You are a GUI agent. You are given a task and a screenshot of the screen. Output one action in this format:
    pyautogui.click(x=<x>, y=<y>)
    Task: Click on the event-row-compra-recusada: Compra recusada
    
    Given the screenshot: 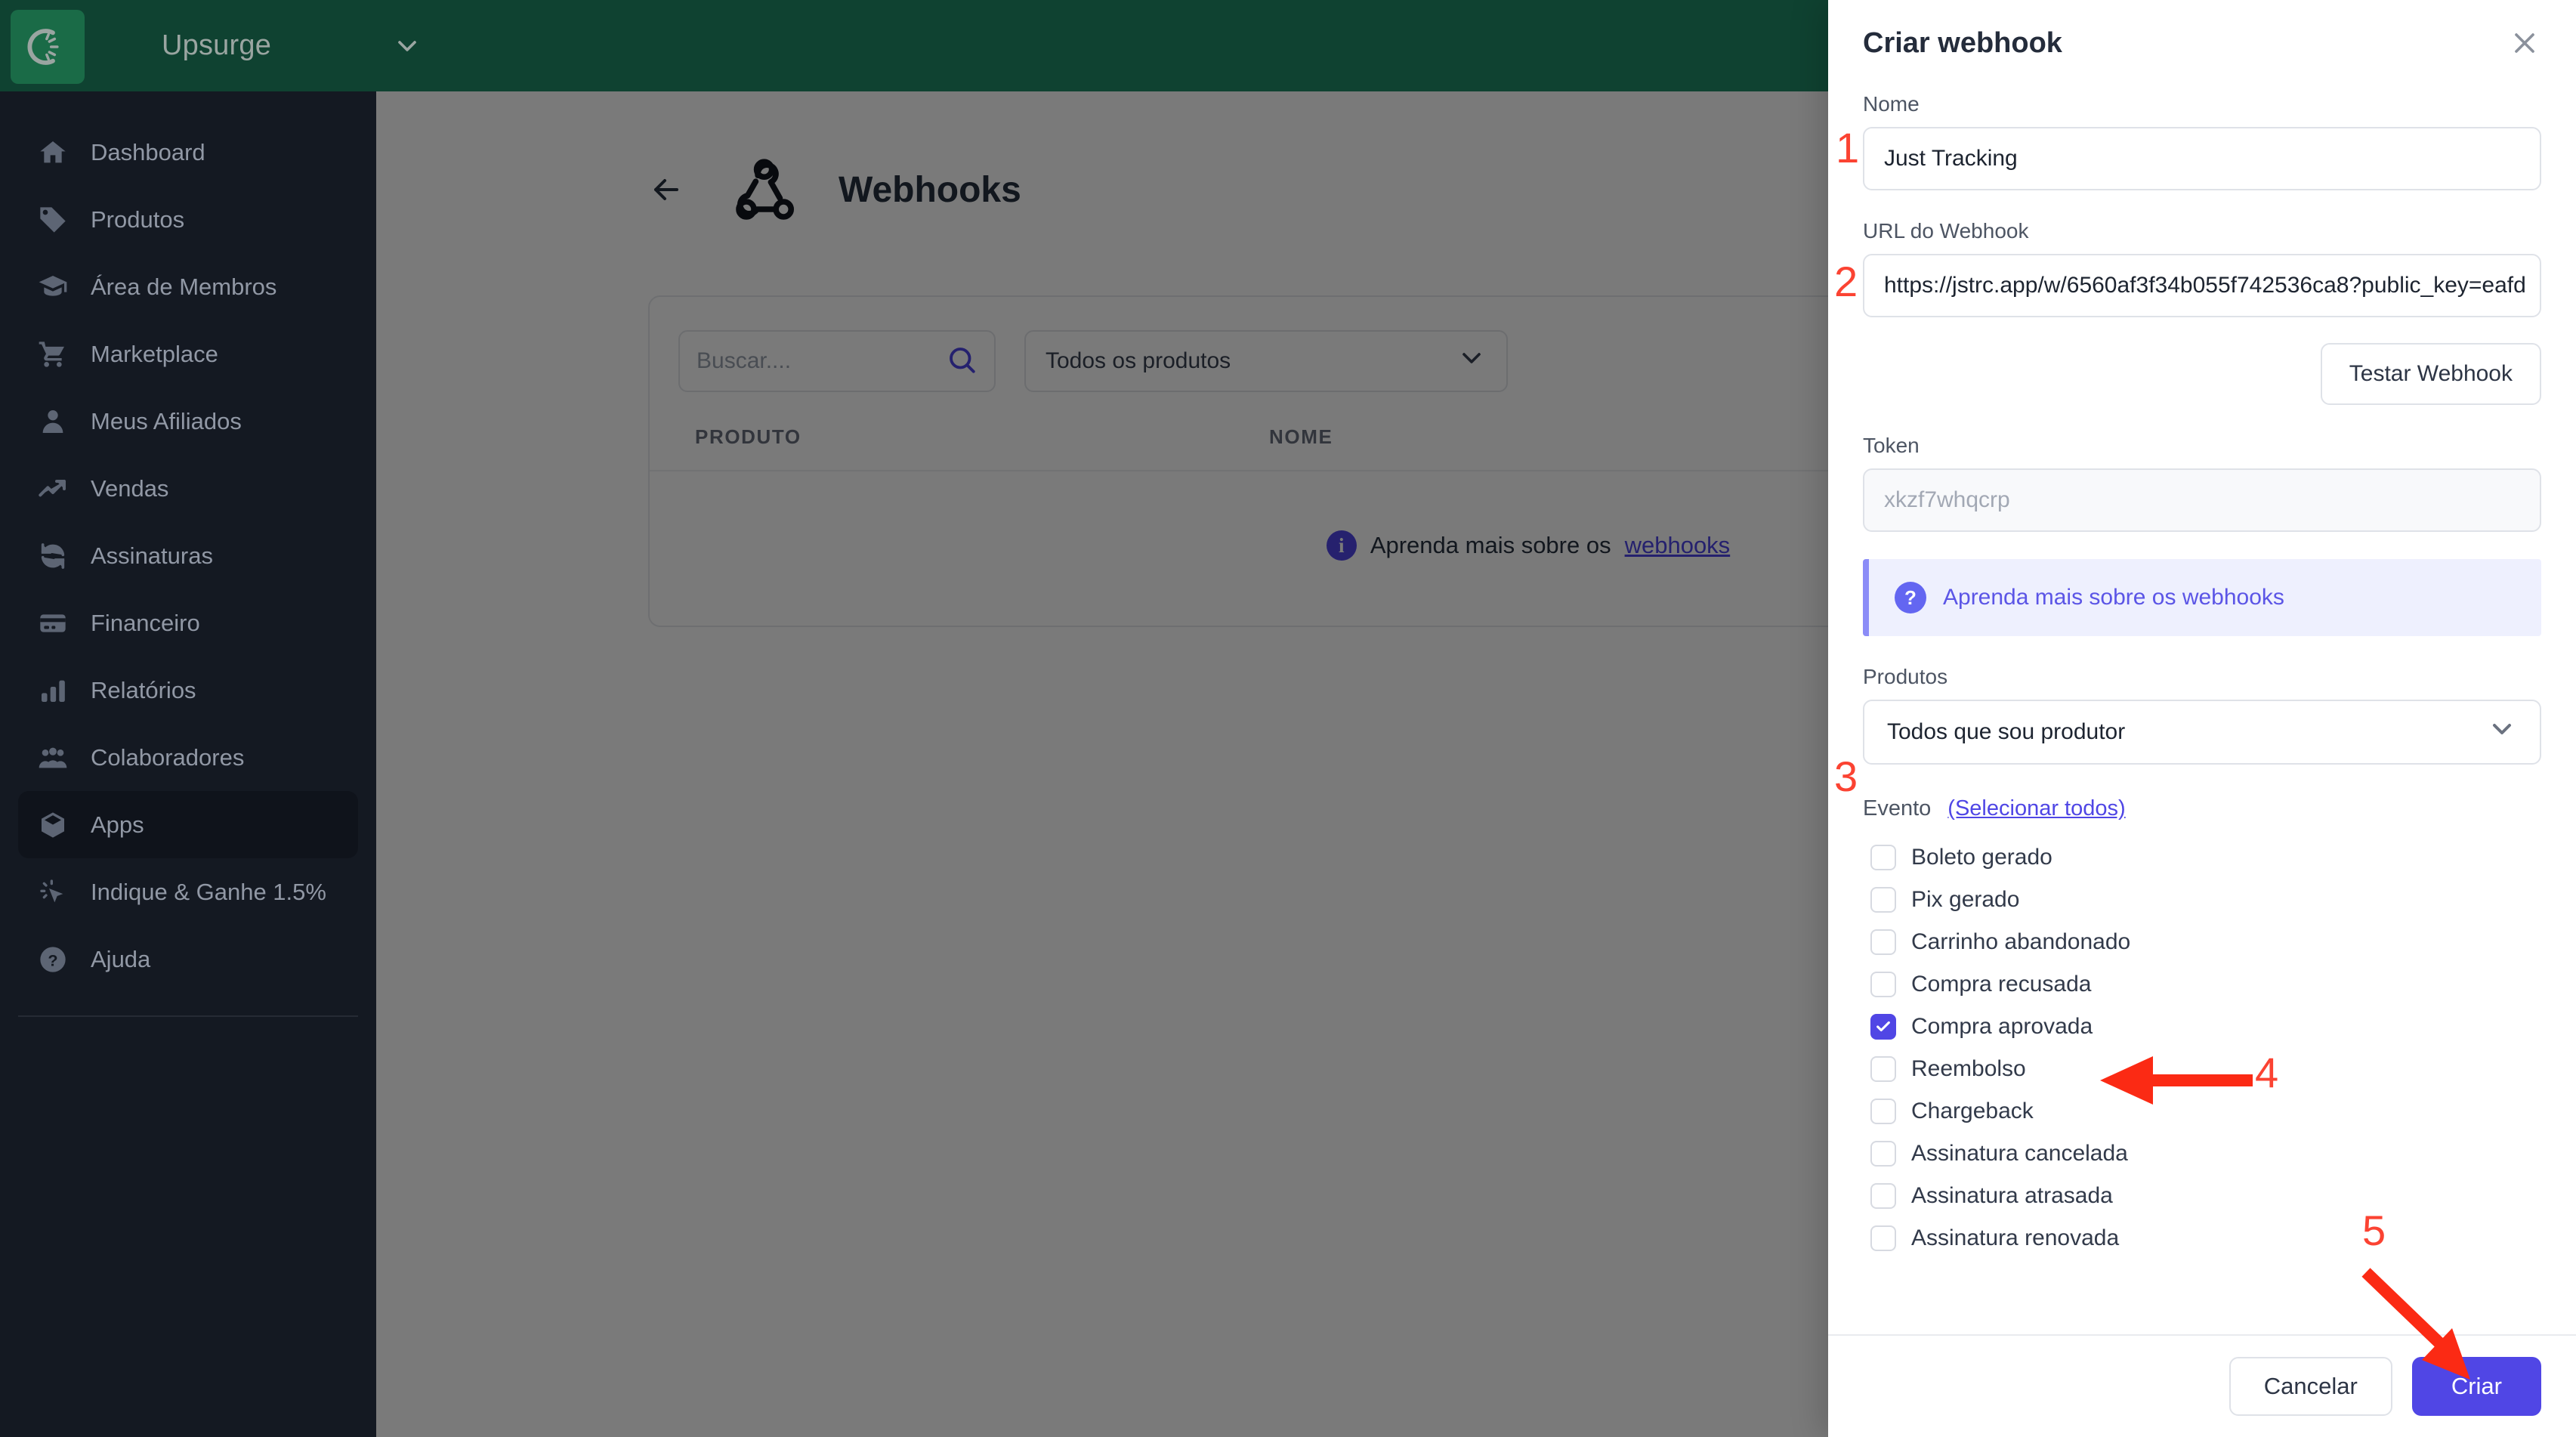 What is the action you would take?
    pyautogui.click(x=2205, y=984)
    